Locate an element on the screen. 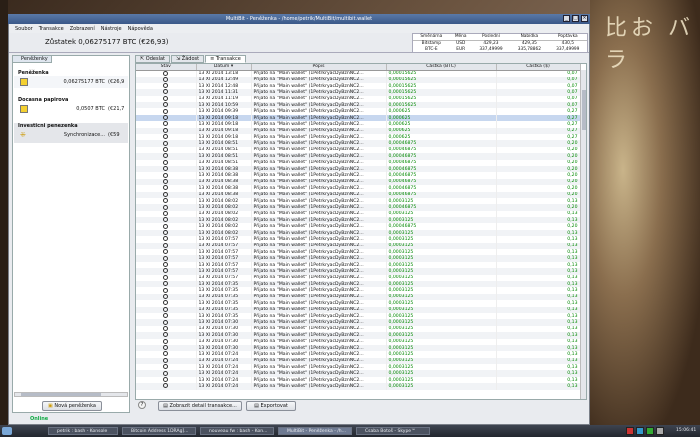 The width and height of the screenshot is (700, 437). wallet-item-main: Peněženka 0,06275177 BTC (€26,9 is located at coordinates (71, 79).